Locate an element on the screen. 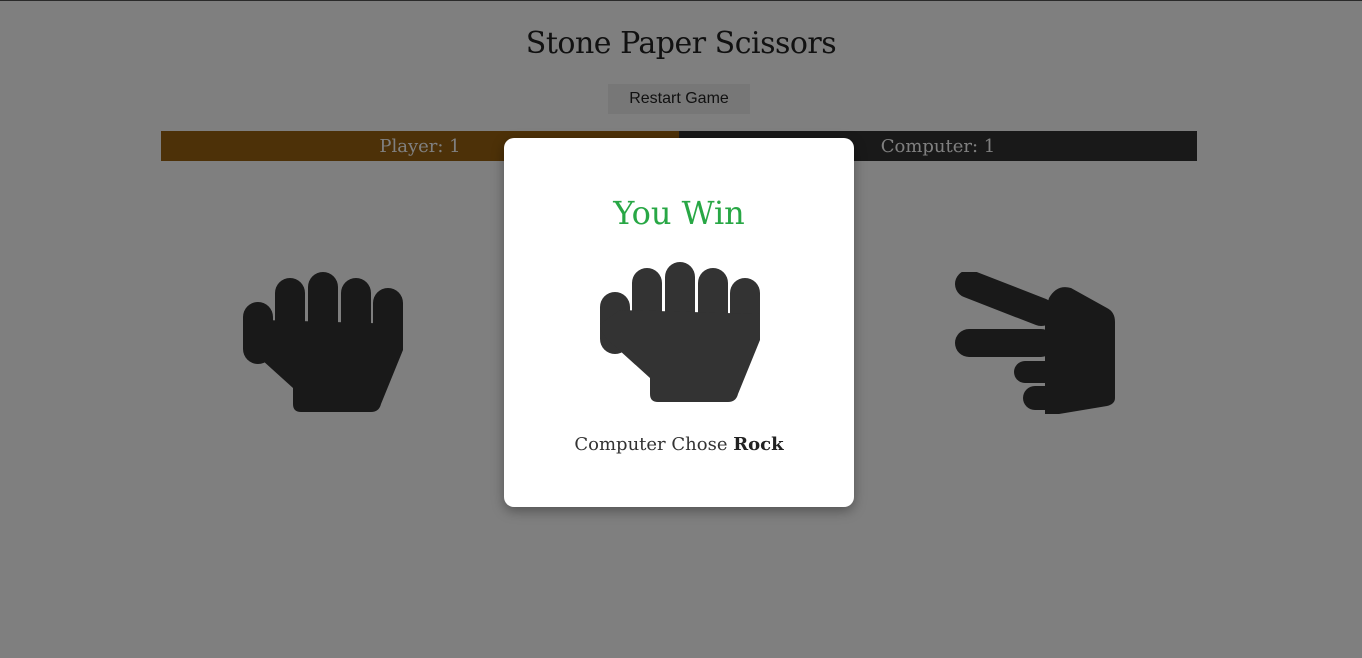 This screenshot has width=1362, height=658. computer-chose-prefix: Computer Chose is located at coordinates (651, 444).